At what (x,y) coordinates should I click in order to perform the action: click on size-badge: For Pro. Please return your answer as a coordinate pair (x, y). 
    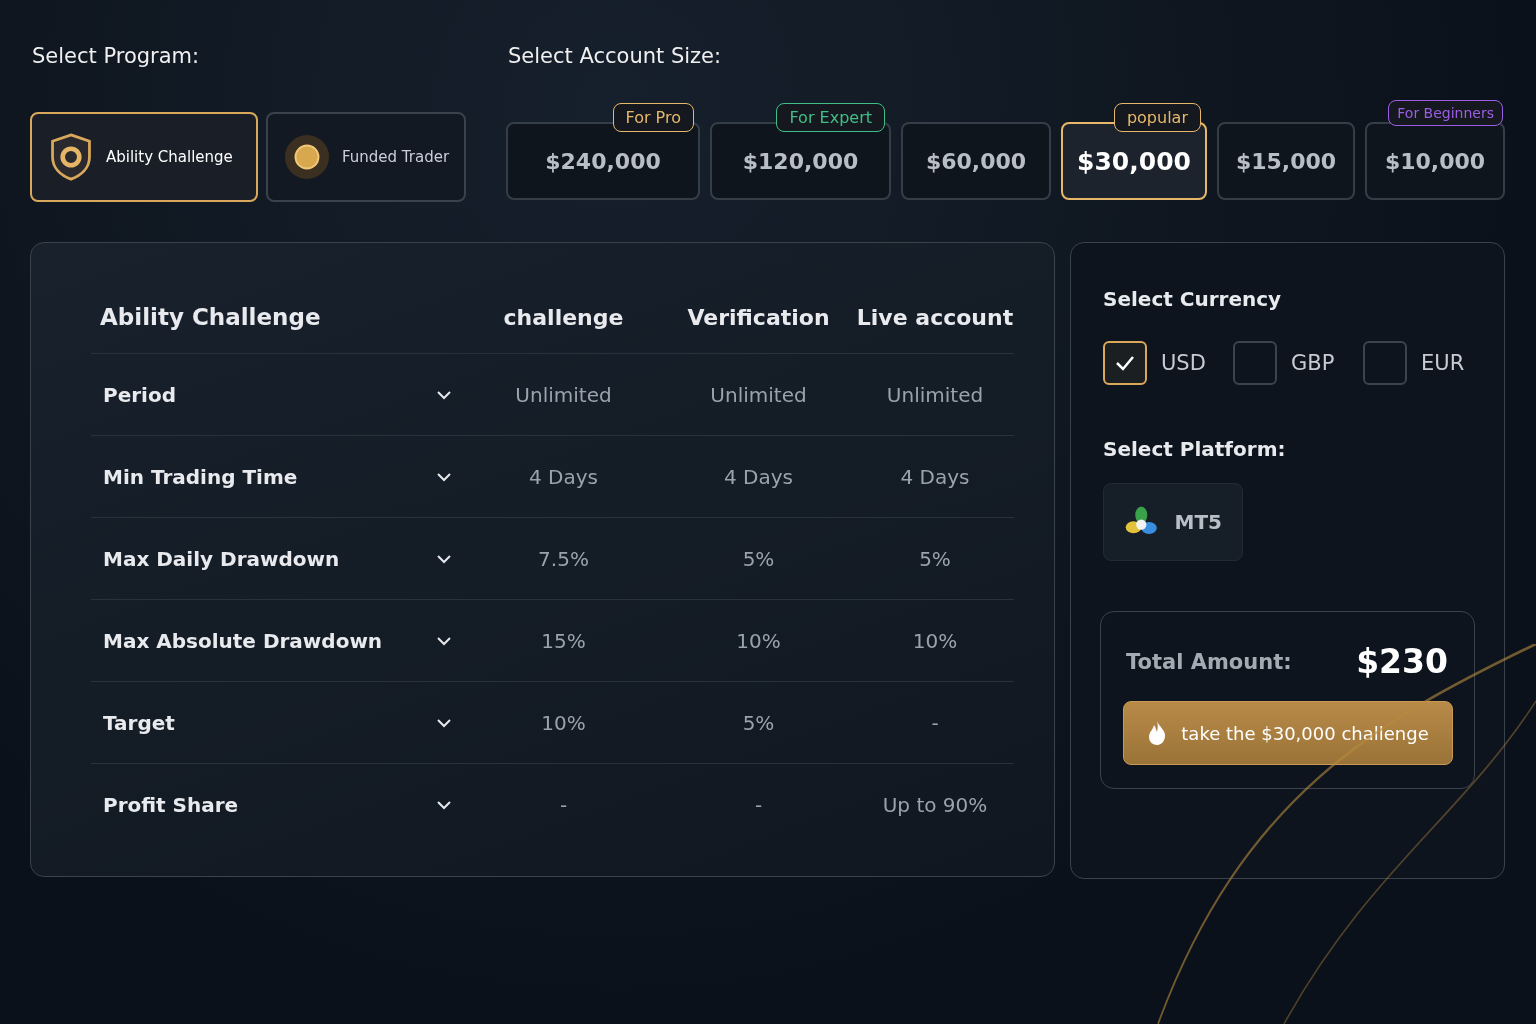
    Looking at the image, I should click on (653, 117).